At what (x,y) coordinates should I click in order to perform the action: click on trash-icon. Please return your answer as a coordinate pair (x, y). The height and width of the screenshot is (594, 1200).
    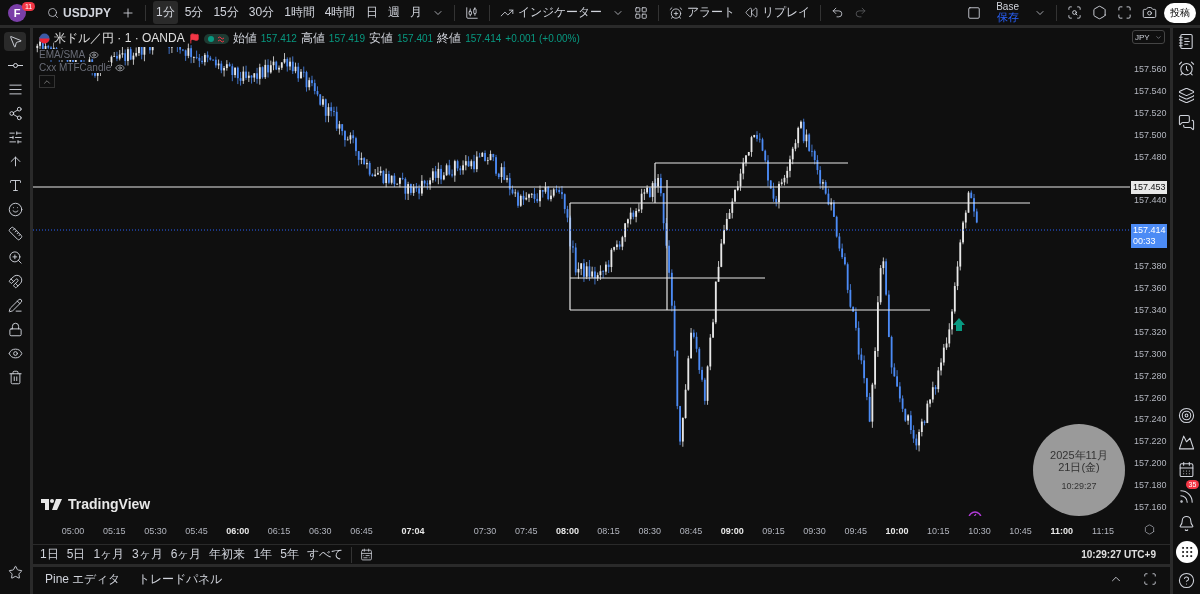
    Looking at the image, I should click on (15, 377).